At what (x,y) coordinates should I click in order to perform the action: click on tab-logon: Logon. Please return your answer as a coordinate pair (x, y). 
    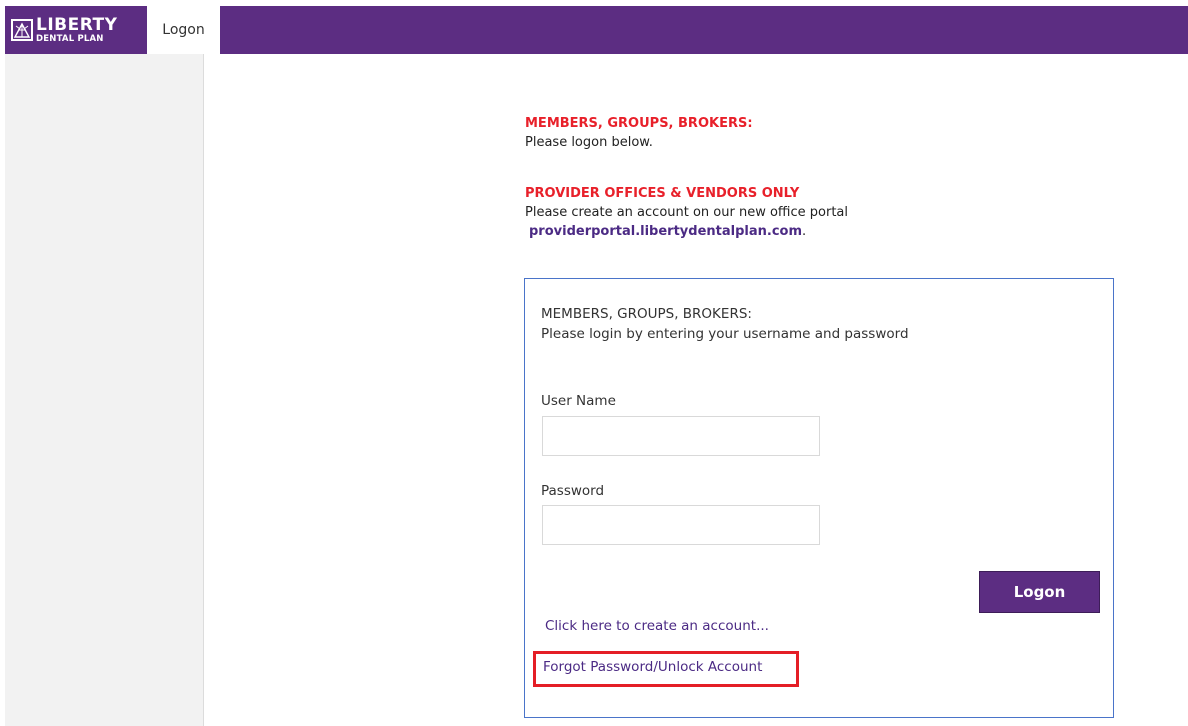
    Looking at the image, I should click on (183, 30).